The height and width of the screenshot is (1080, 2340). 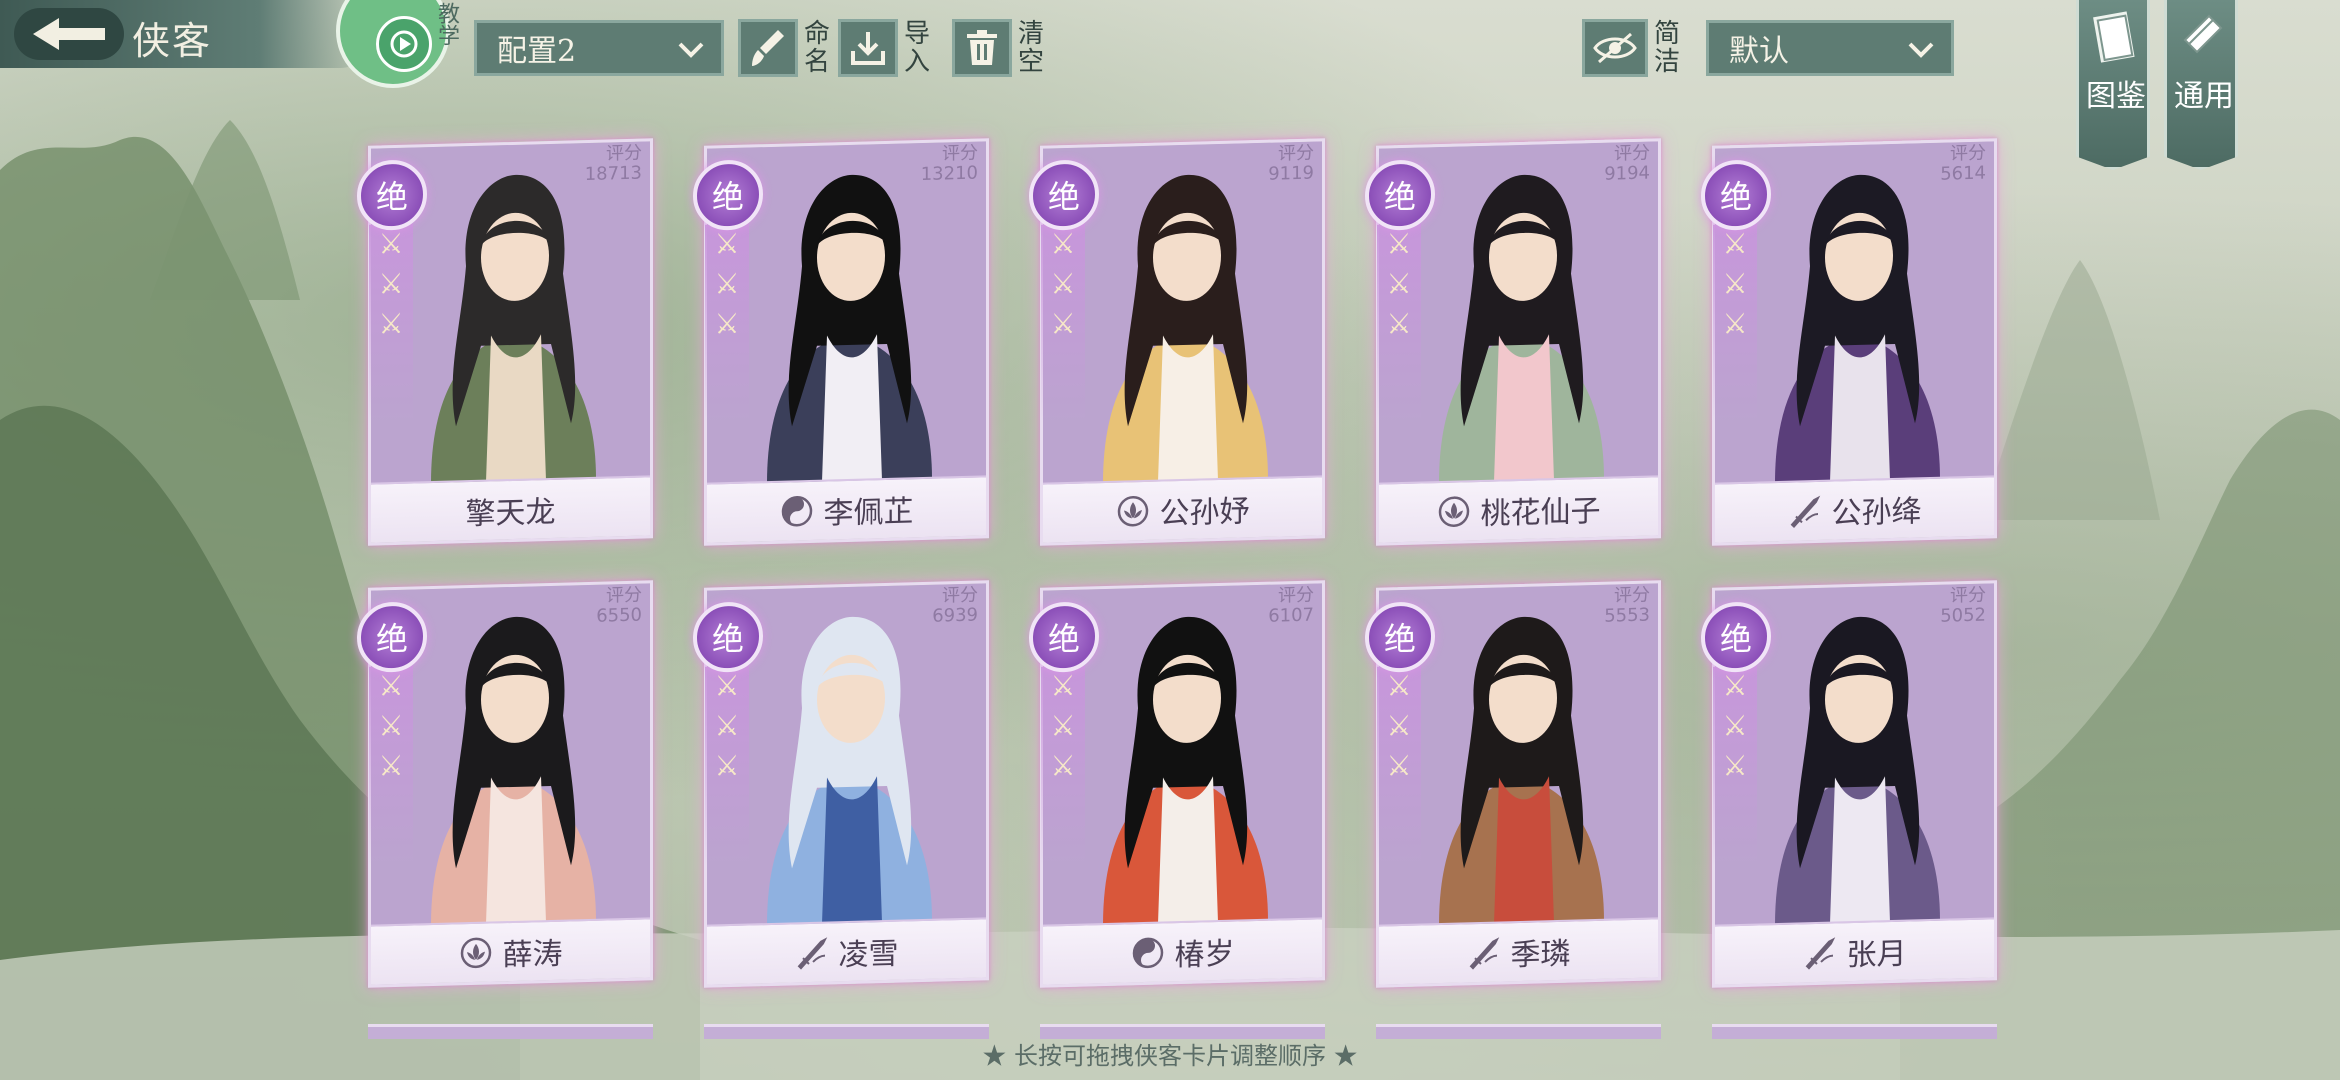 What do you see at coordinates (505, 784) in the screenshot?
I see `hero-card: 评分 6550 ⚔ ⚔ ⚔ 绝薛涛` at bounding box center [505, 784].